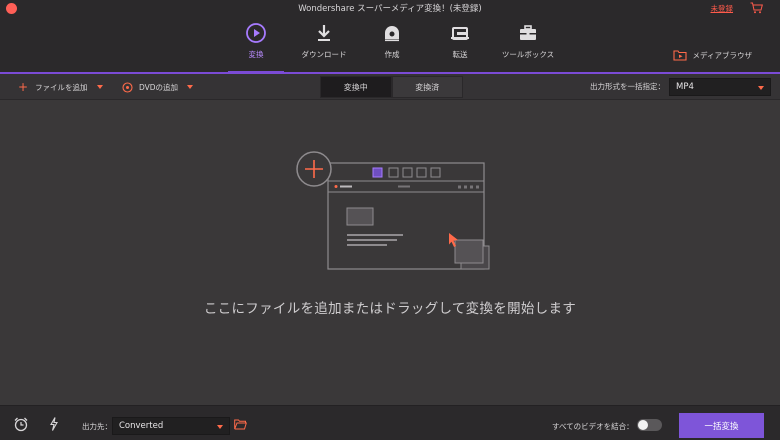 Image resolution: width=780 pixels, height=440 pixels. What do you see at coordinates (649, 425) in the screenshot?
I see `merge-videos-toggle` at bounding box center [649, 425].